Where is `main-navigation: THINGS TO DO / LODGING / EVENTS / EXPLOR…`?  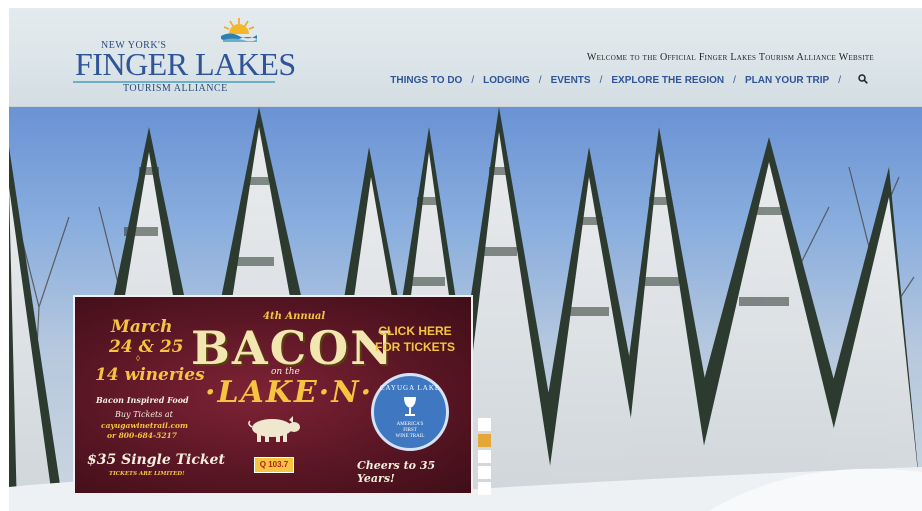
main-navigation: THINGS TO DO / LODGING / EVENTS / EXPLOR… is located at coordinates (629, 80).